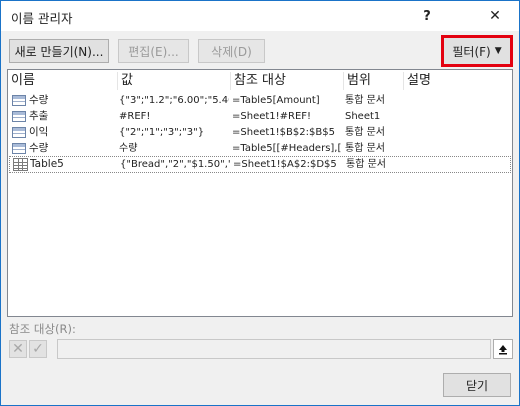  What do you see at coordinates (283, 132) in the screenshot?
I see `item-refers-to: =Sheet1!$B$2:$B$5` at bounding box center [283, 132].